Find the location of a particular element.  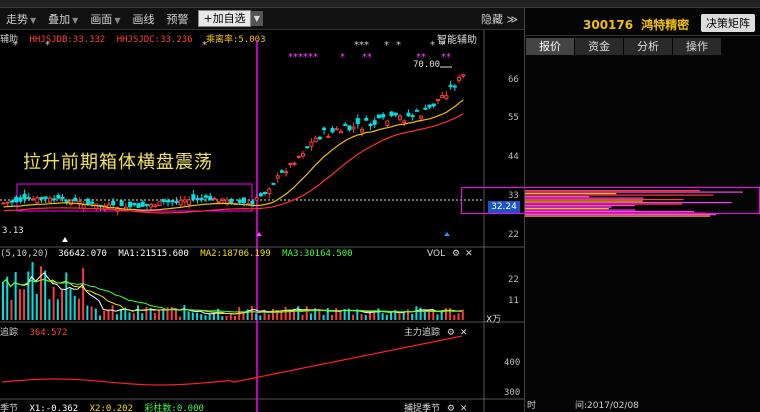

vol-ma3: MA3:30164.500 is located at coordinates (317, 254).